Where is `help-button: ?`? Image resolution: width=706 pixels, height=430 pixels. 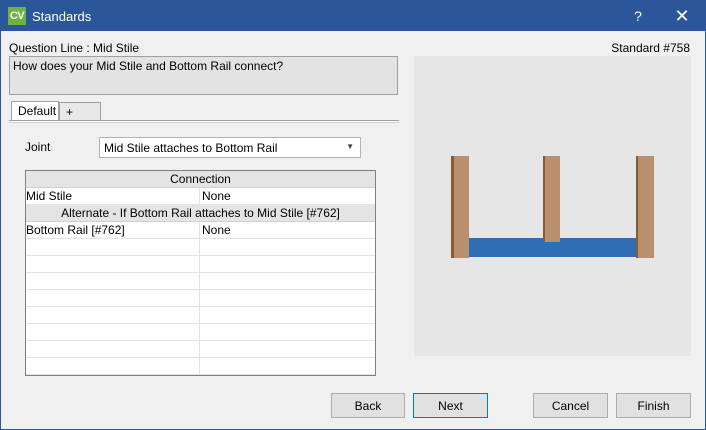 help-button: ? is located at coordinates (638, 16).